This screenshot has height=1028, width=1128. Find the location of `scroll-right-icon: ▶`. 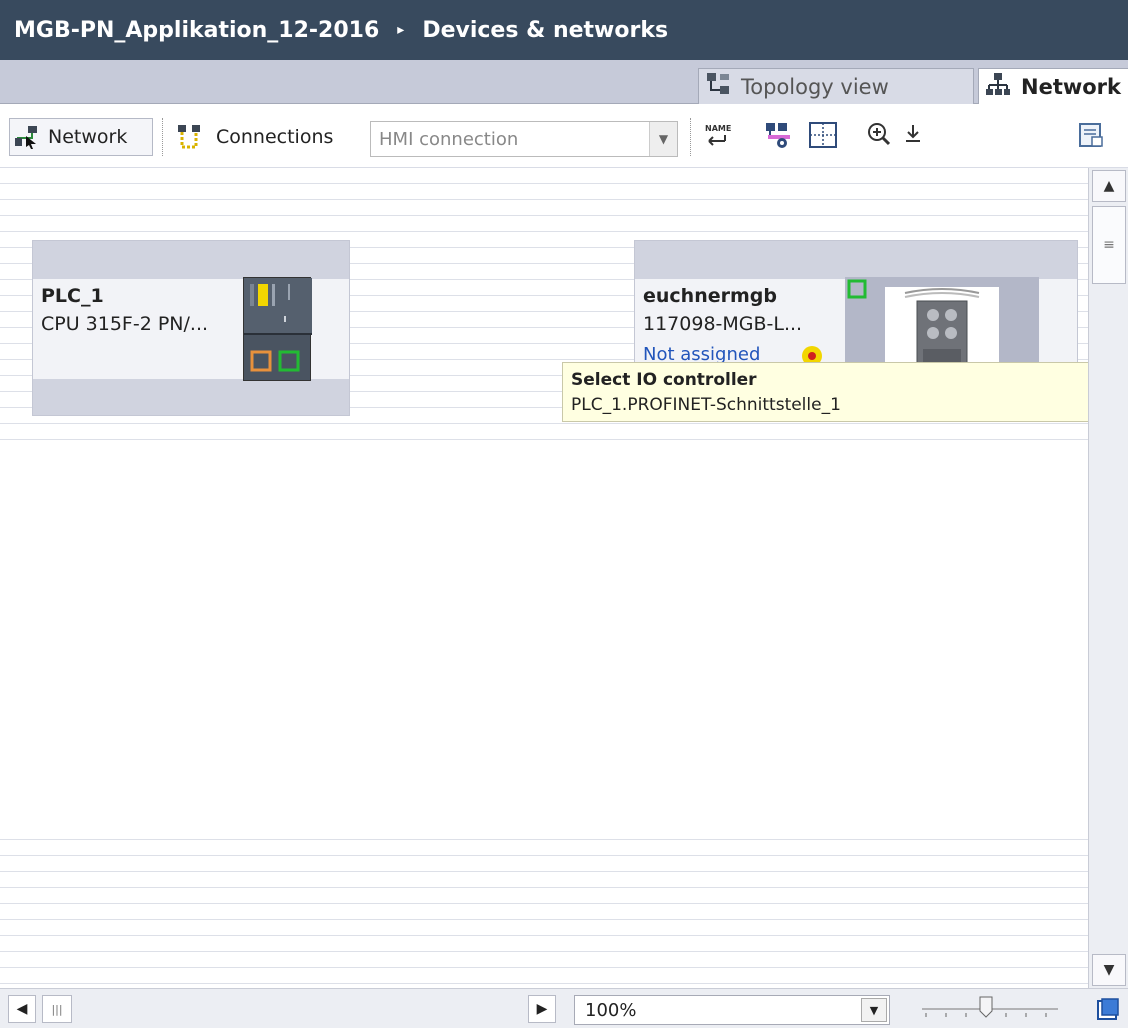

scroll-right-icon: ▶ is located at coordinates (542, 1009).